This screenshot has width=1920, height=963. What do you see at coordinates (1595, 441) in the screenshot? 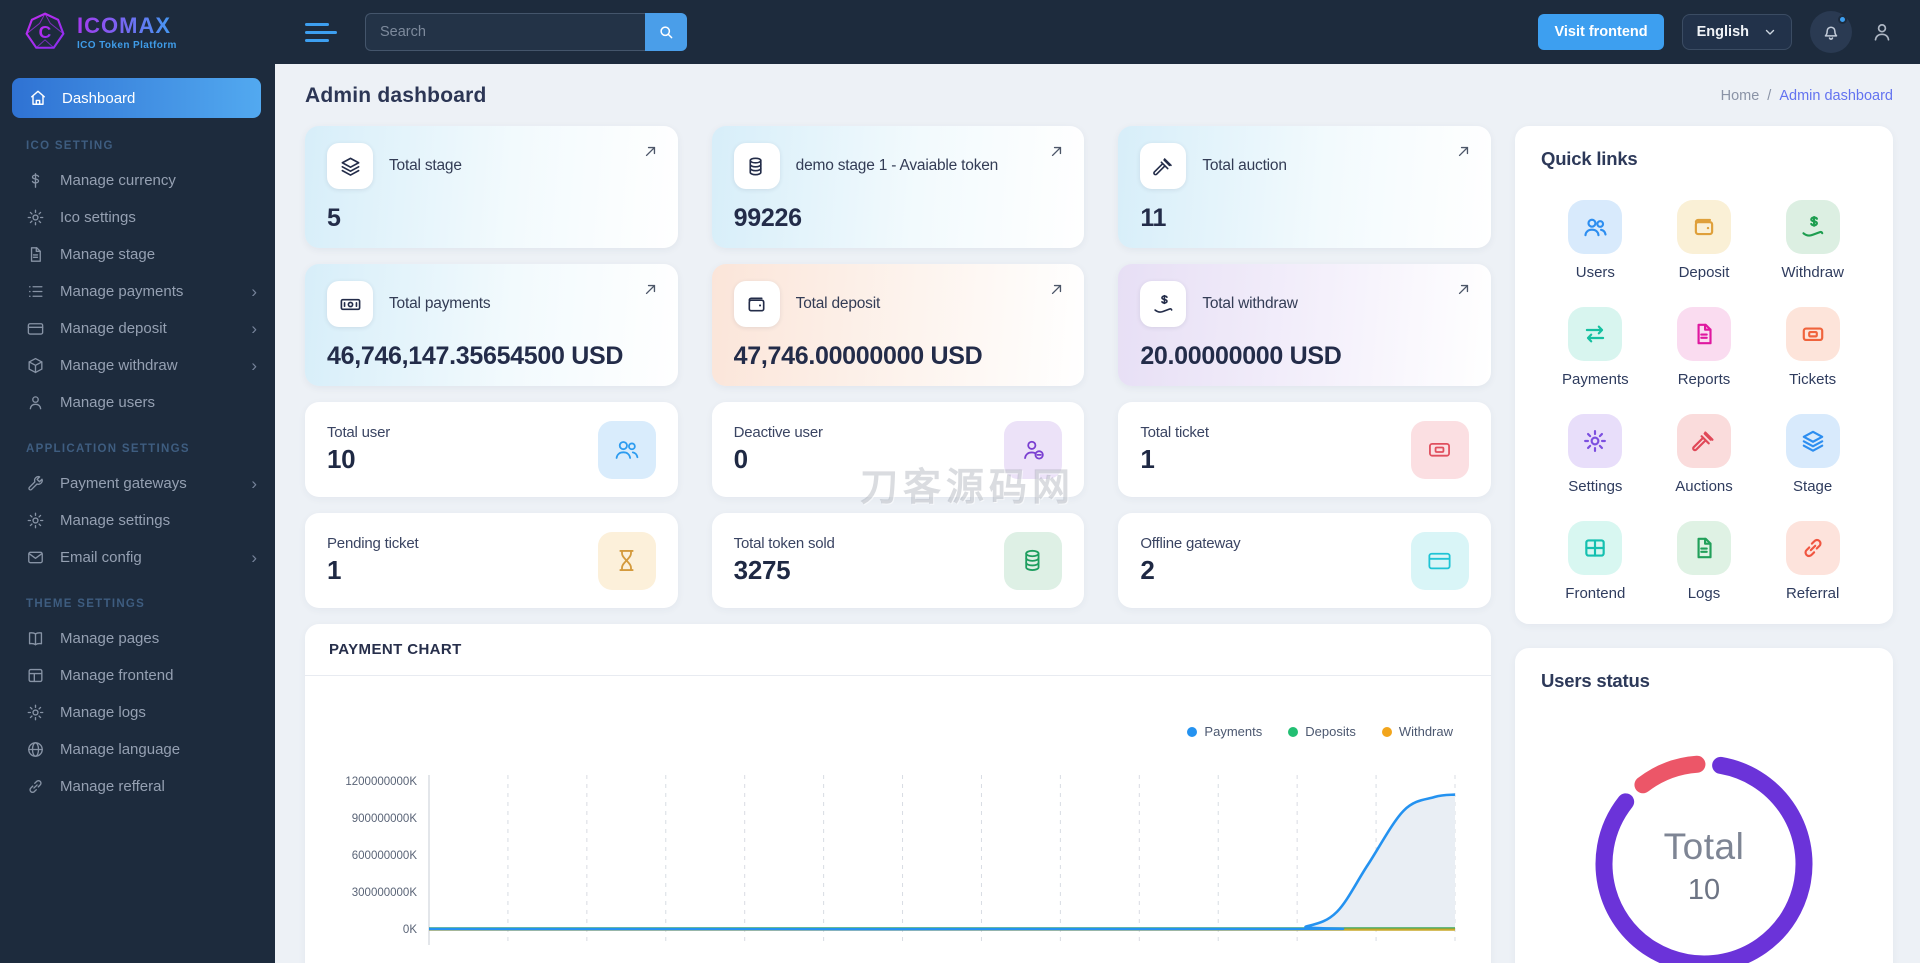
I see `gear-icon` at bounding box center [1595, 441].